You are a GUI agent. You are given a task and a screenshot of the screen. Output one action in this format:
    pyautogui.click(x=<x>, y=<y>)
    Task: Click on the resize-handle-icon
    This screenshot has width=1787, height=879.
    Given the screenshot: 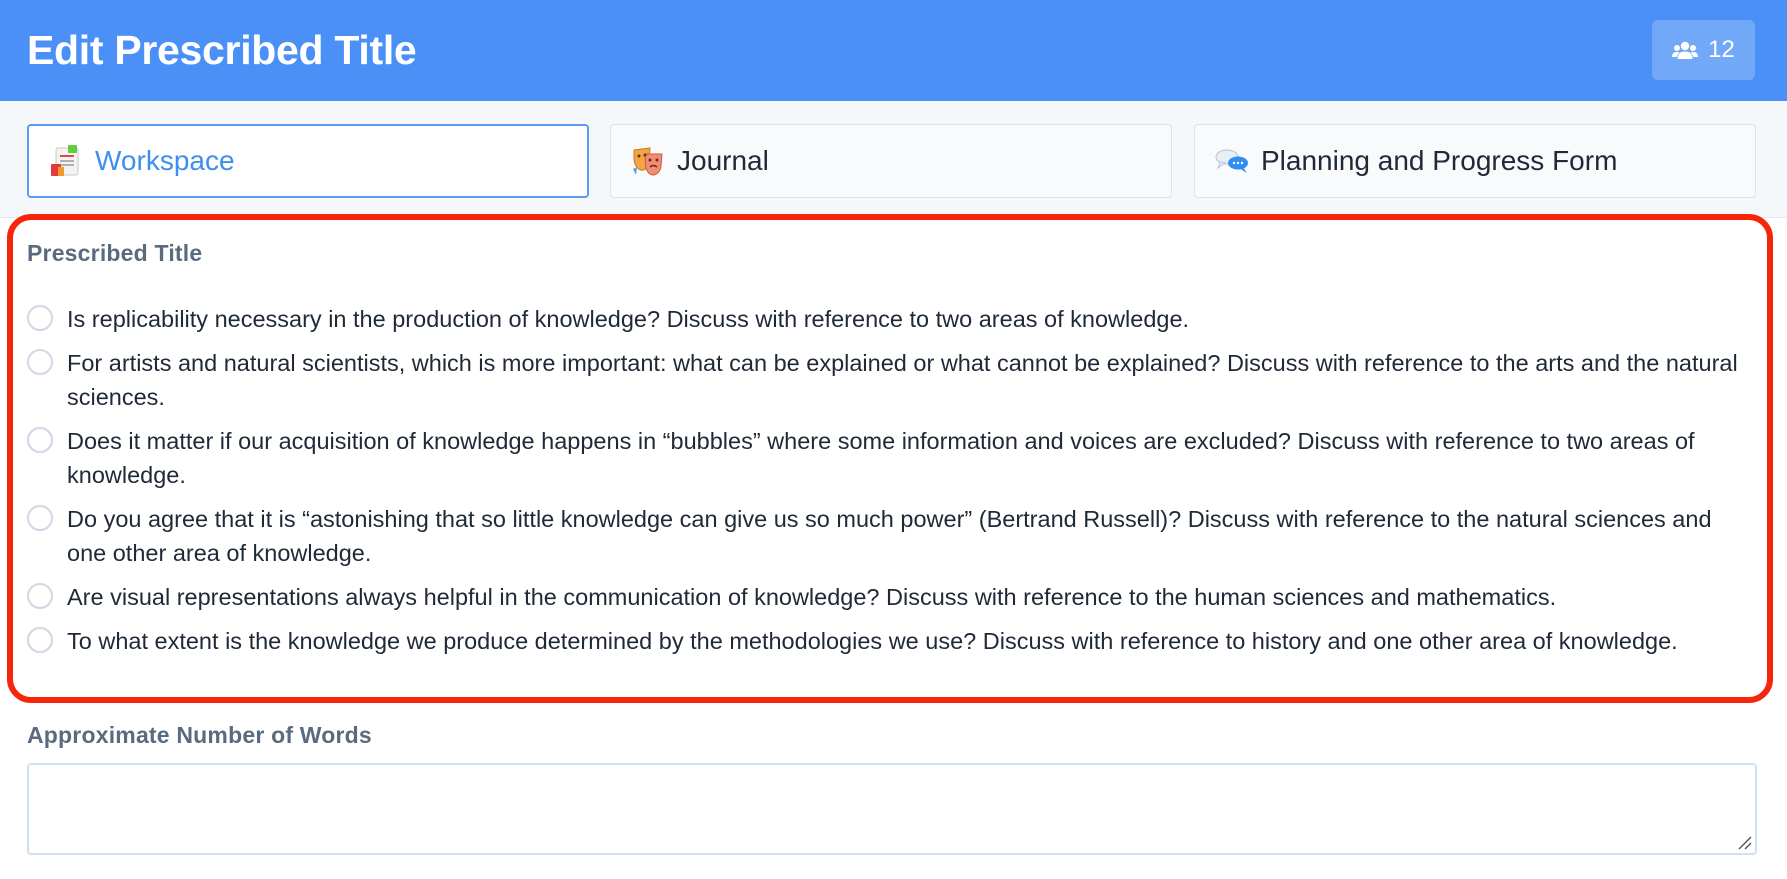 What is the action you would take?
    pyautogui.click(x=1744, y=842)
    